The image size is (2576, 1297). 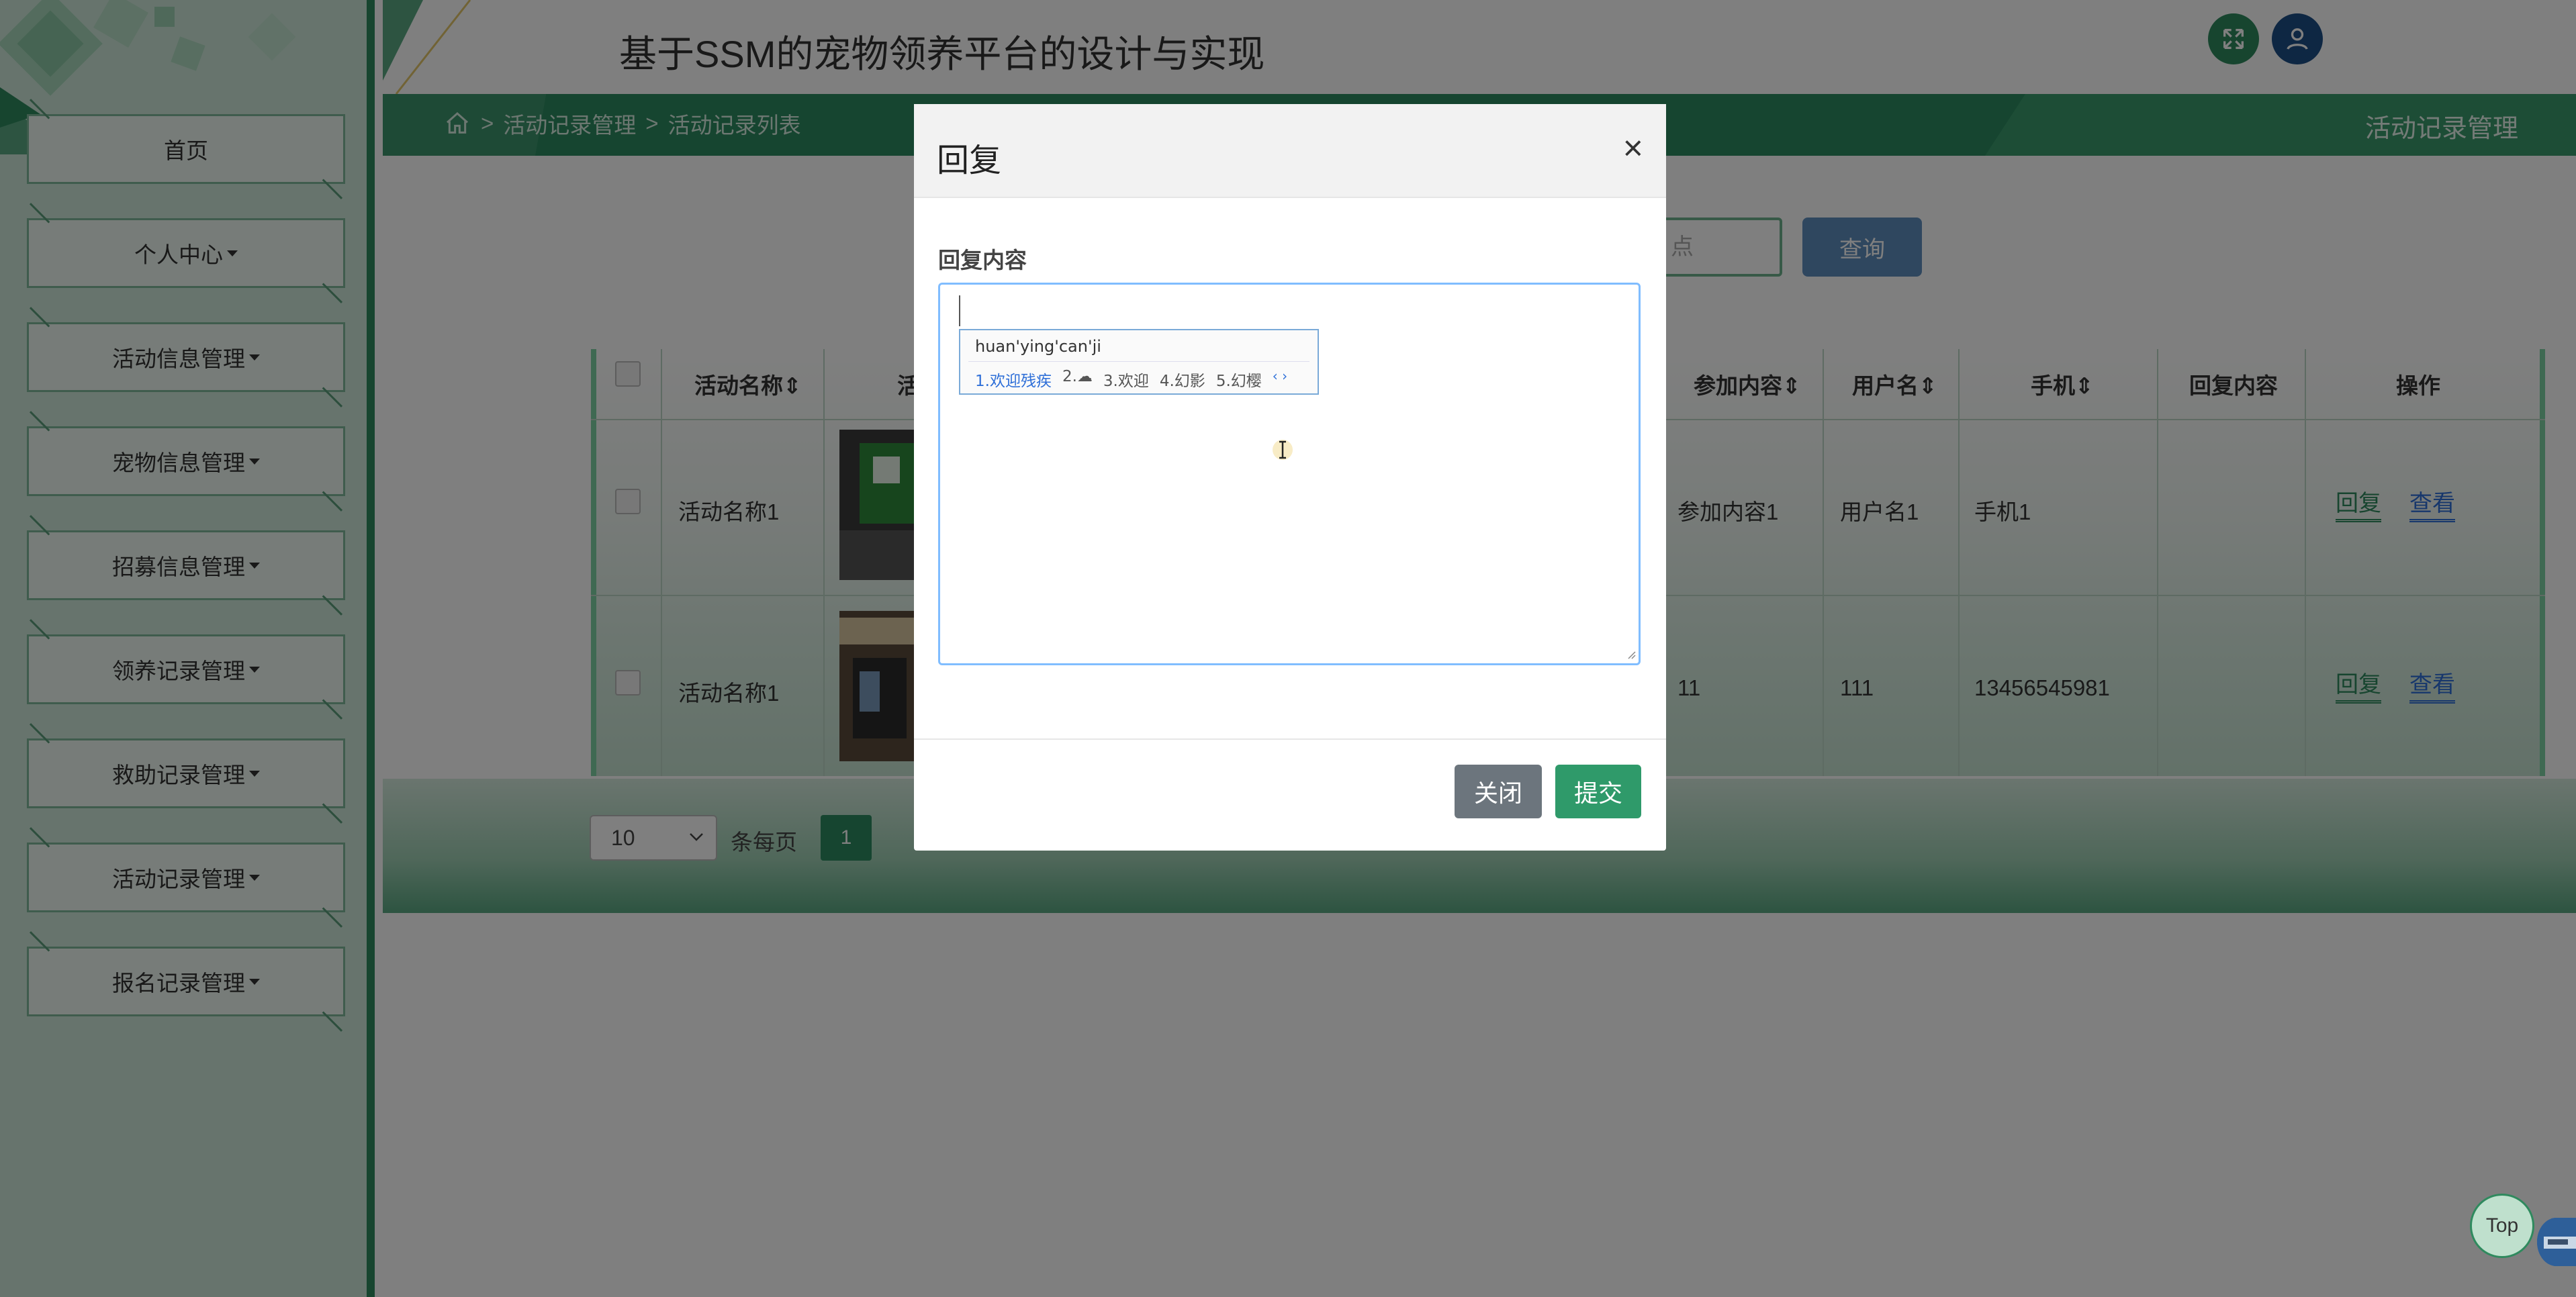 What do you see at coordinates (1630, 653) in the screenshot?
I see `resize-grip-icon` at bounding box center [1630, 653].